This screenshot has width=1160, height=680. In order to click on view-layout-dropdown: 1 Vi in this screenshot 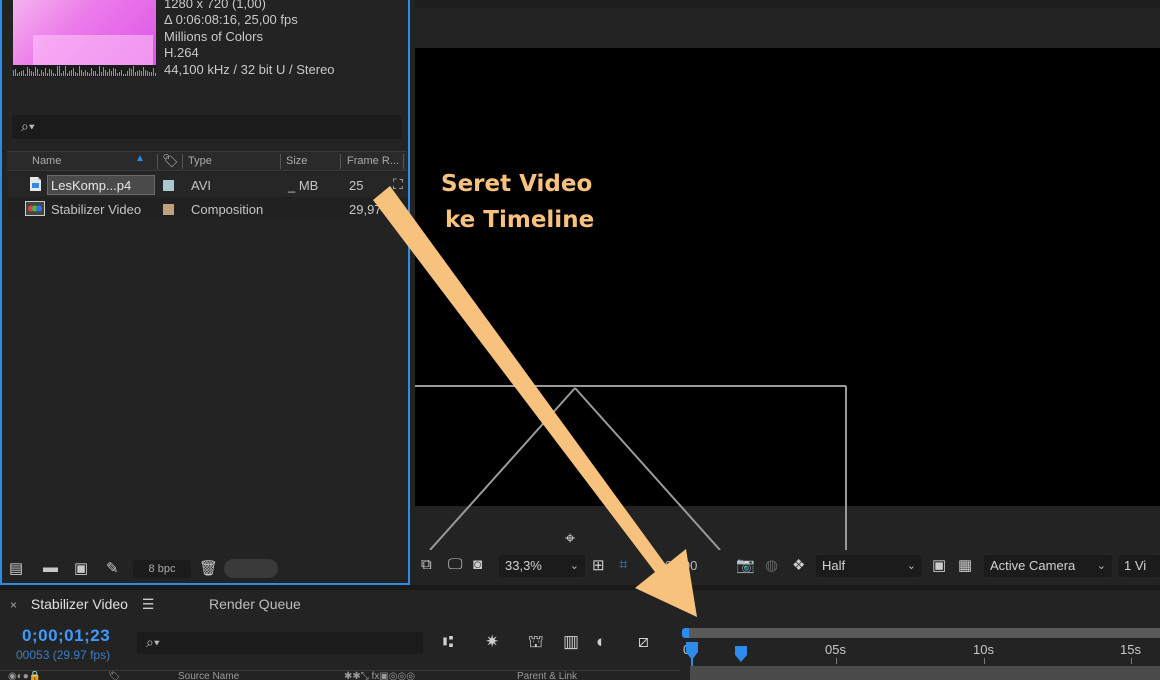, I will do `click(1139, 566)`.